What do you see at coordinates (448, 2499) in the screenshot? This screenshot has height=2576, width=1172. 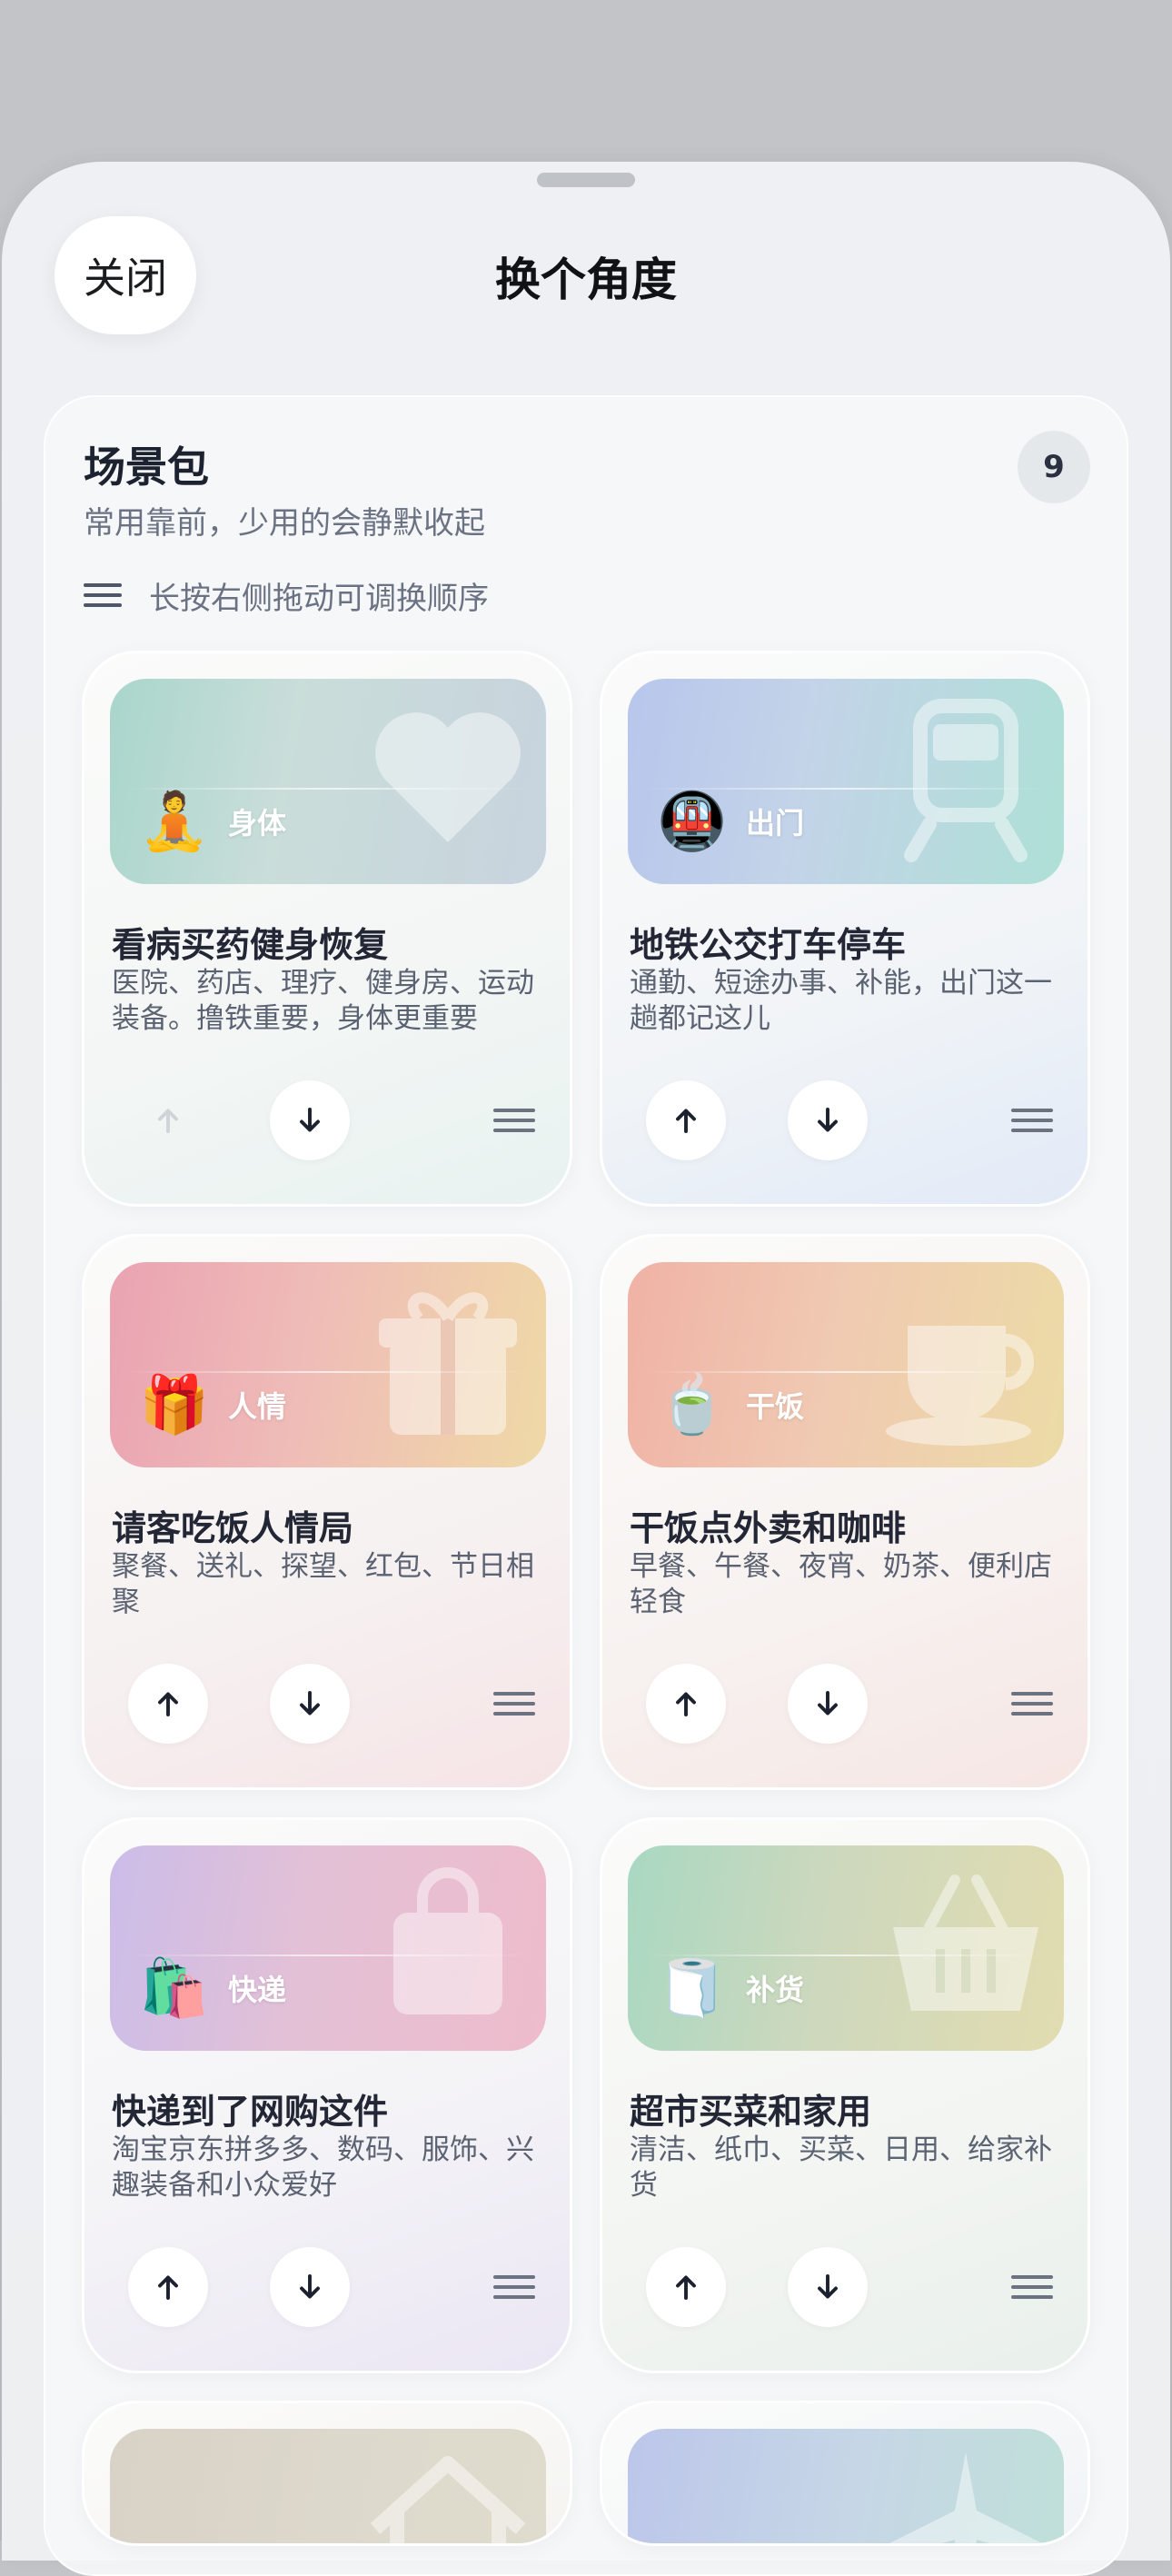 I see `house-icon` at bounding box center [448, 2499].